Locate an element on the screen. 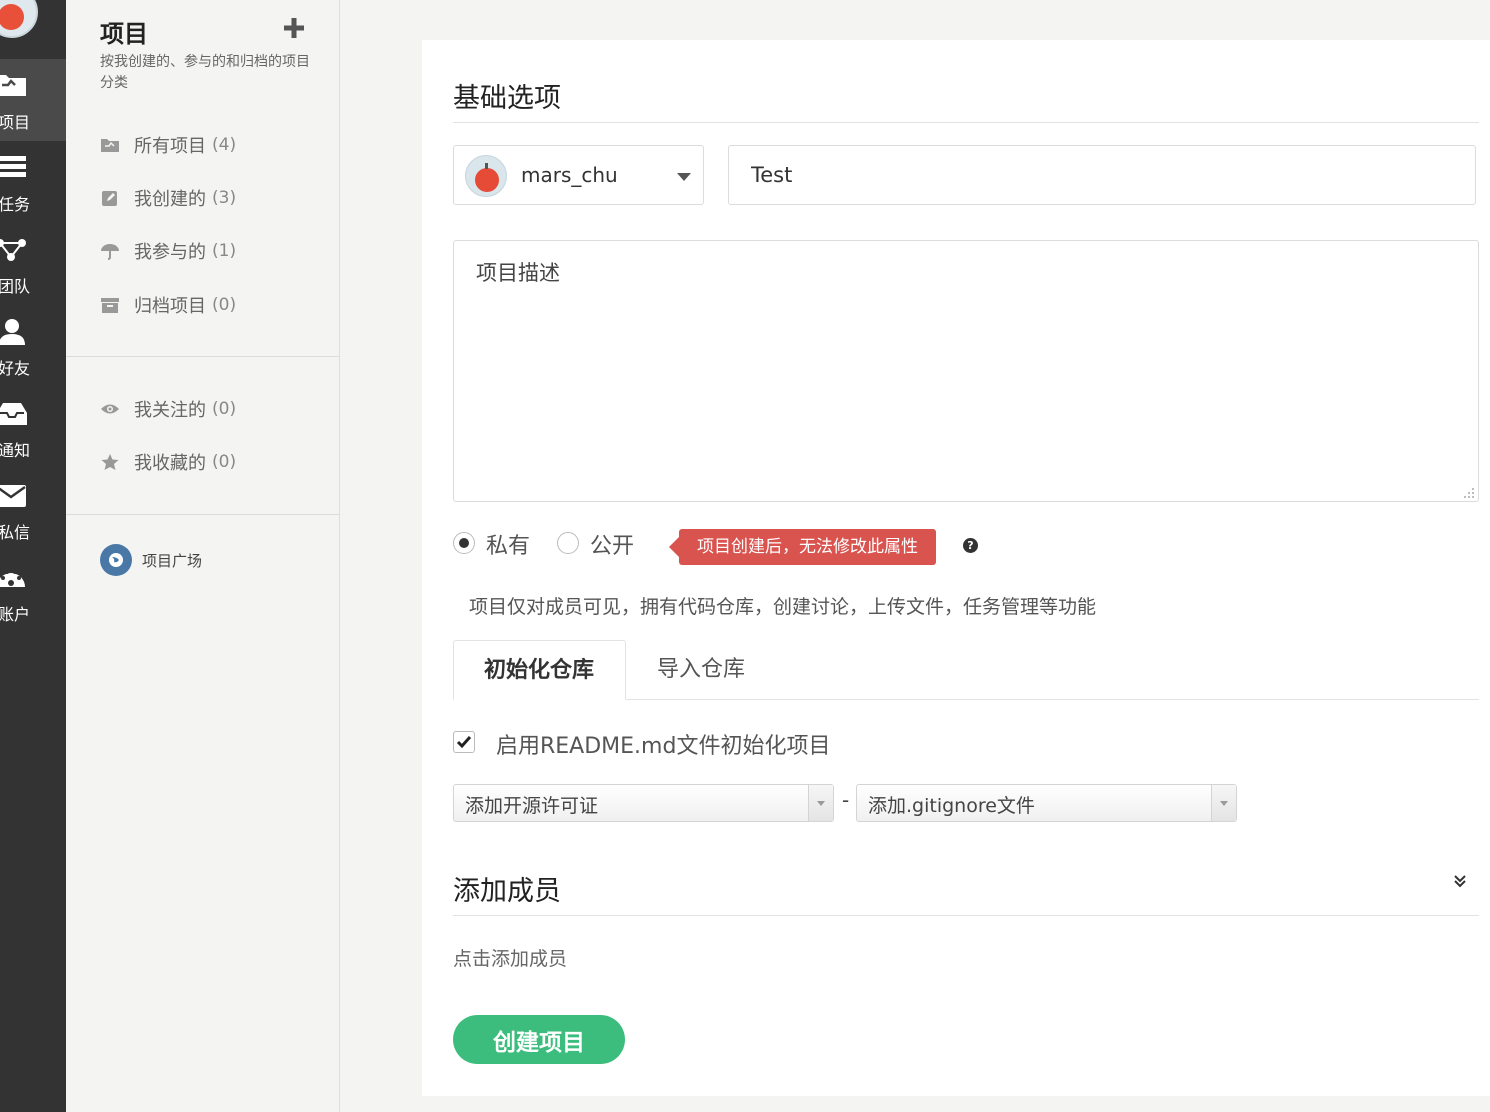 This screenshot has width=1490, height=1112. radio-private is located at coordinates (464, 543).